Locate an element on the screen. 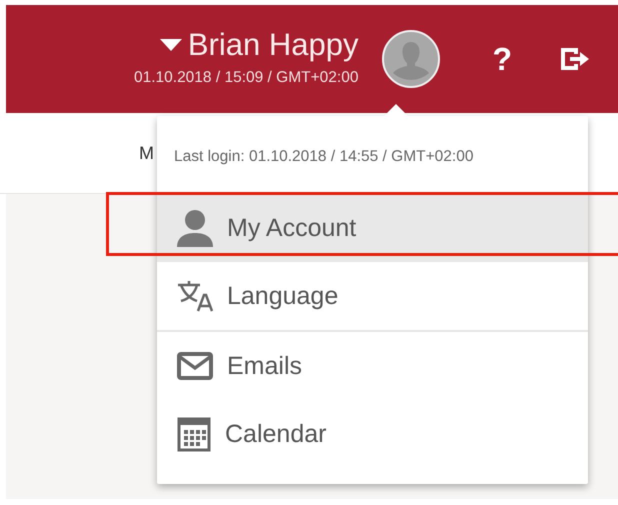 The height and width of the screenshot is (505, 618). current-datetime: 01.10.2018 / 15:09 / GMT+02:00 is located at coordinates (246, 78).